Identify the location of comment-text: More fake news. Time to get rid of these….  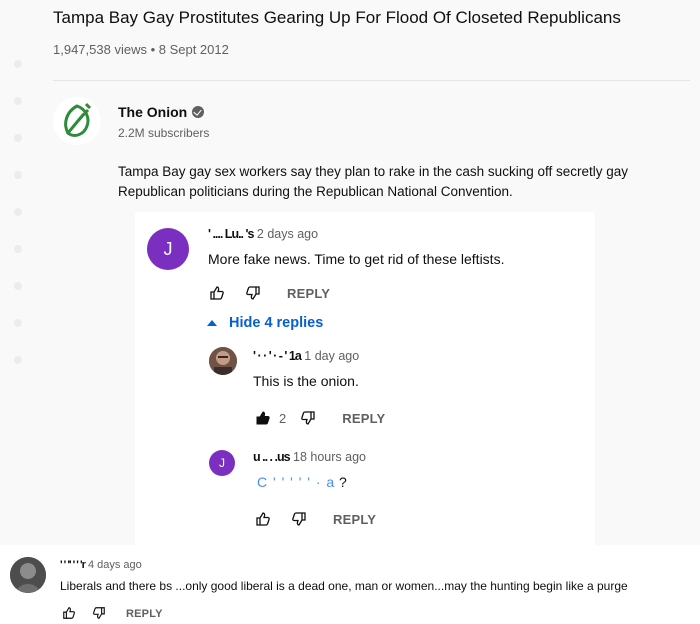
(356, 259).